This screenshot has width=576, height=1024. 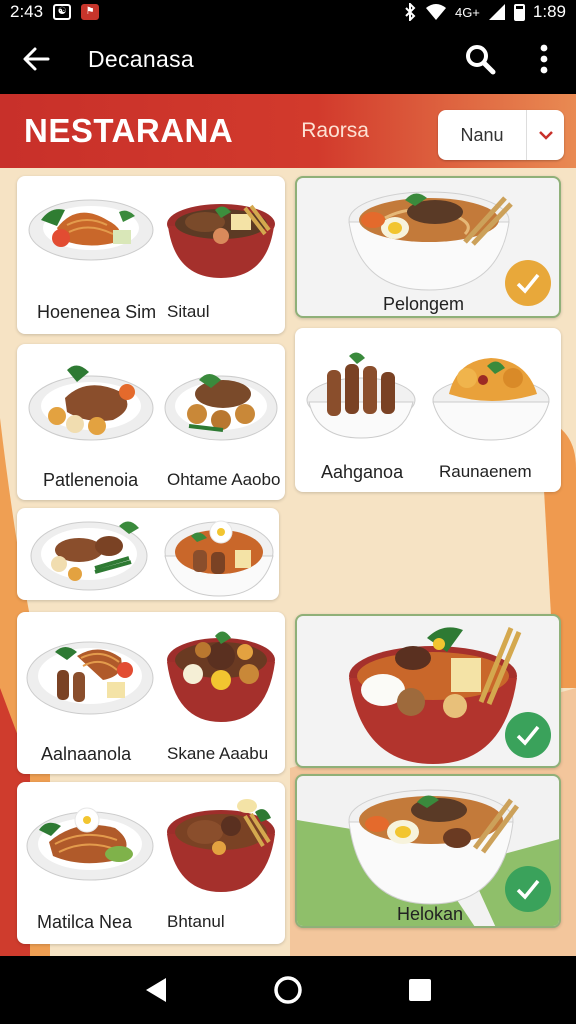 What do you see at coordinates (27, 11) in the screenshot?
I see `status-time: 2:43` at bounding box center [27, 11].